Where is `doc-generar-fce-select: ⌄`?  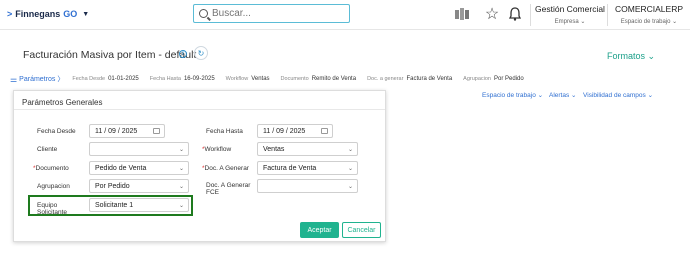 doc-generar-fce-select: ⌄ is located at coordinates (307, 186).